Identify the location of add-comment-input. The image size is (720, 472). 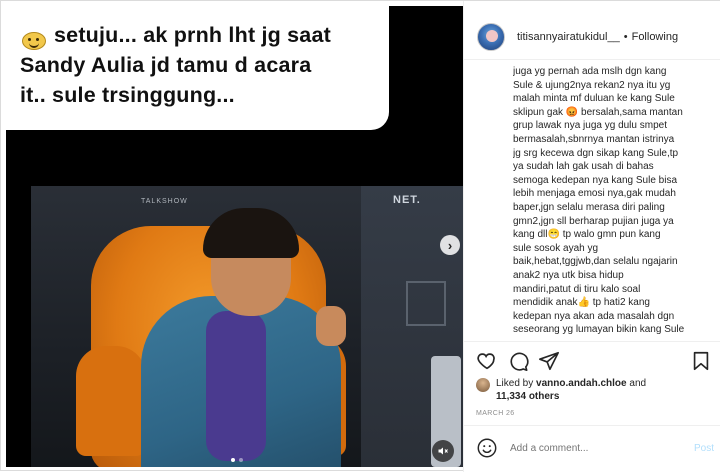
(602, 448).